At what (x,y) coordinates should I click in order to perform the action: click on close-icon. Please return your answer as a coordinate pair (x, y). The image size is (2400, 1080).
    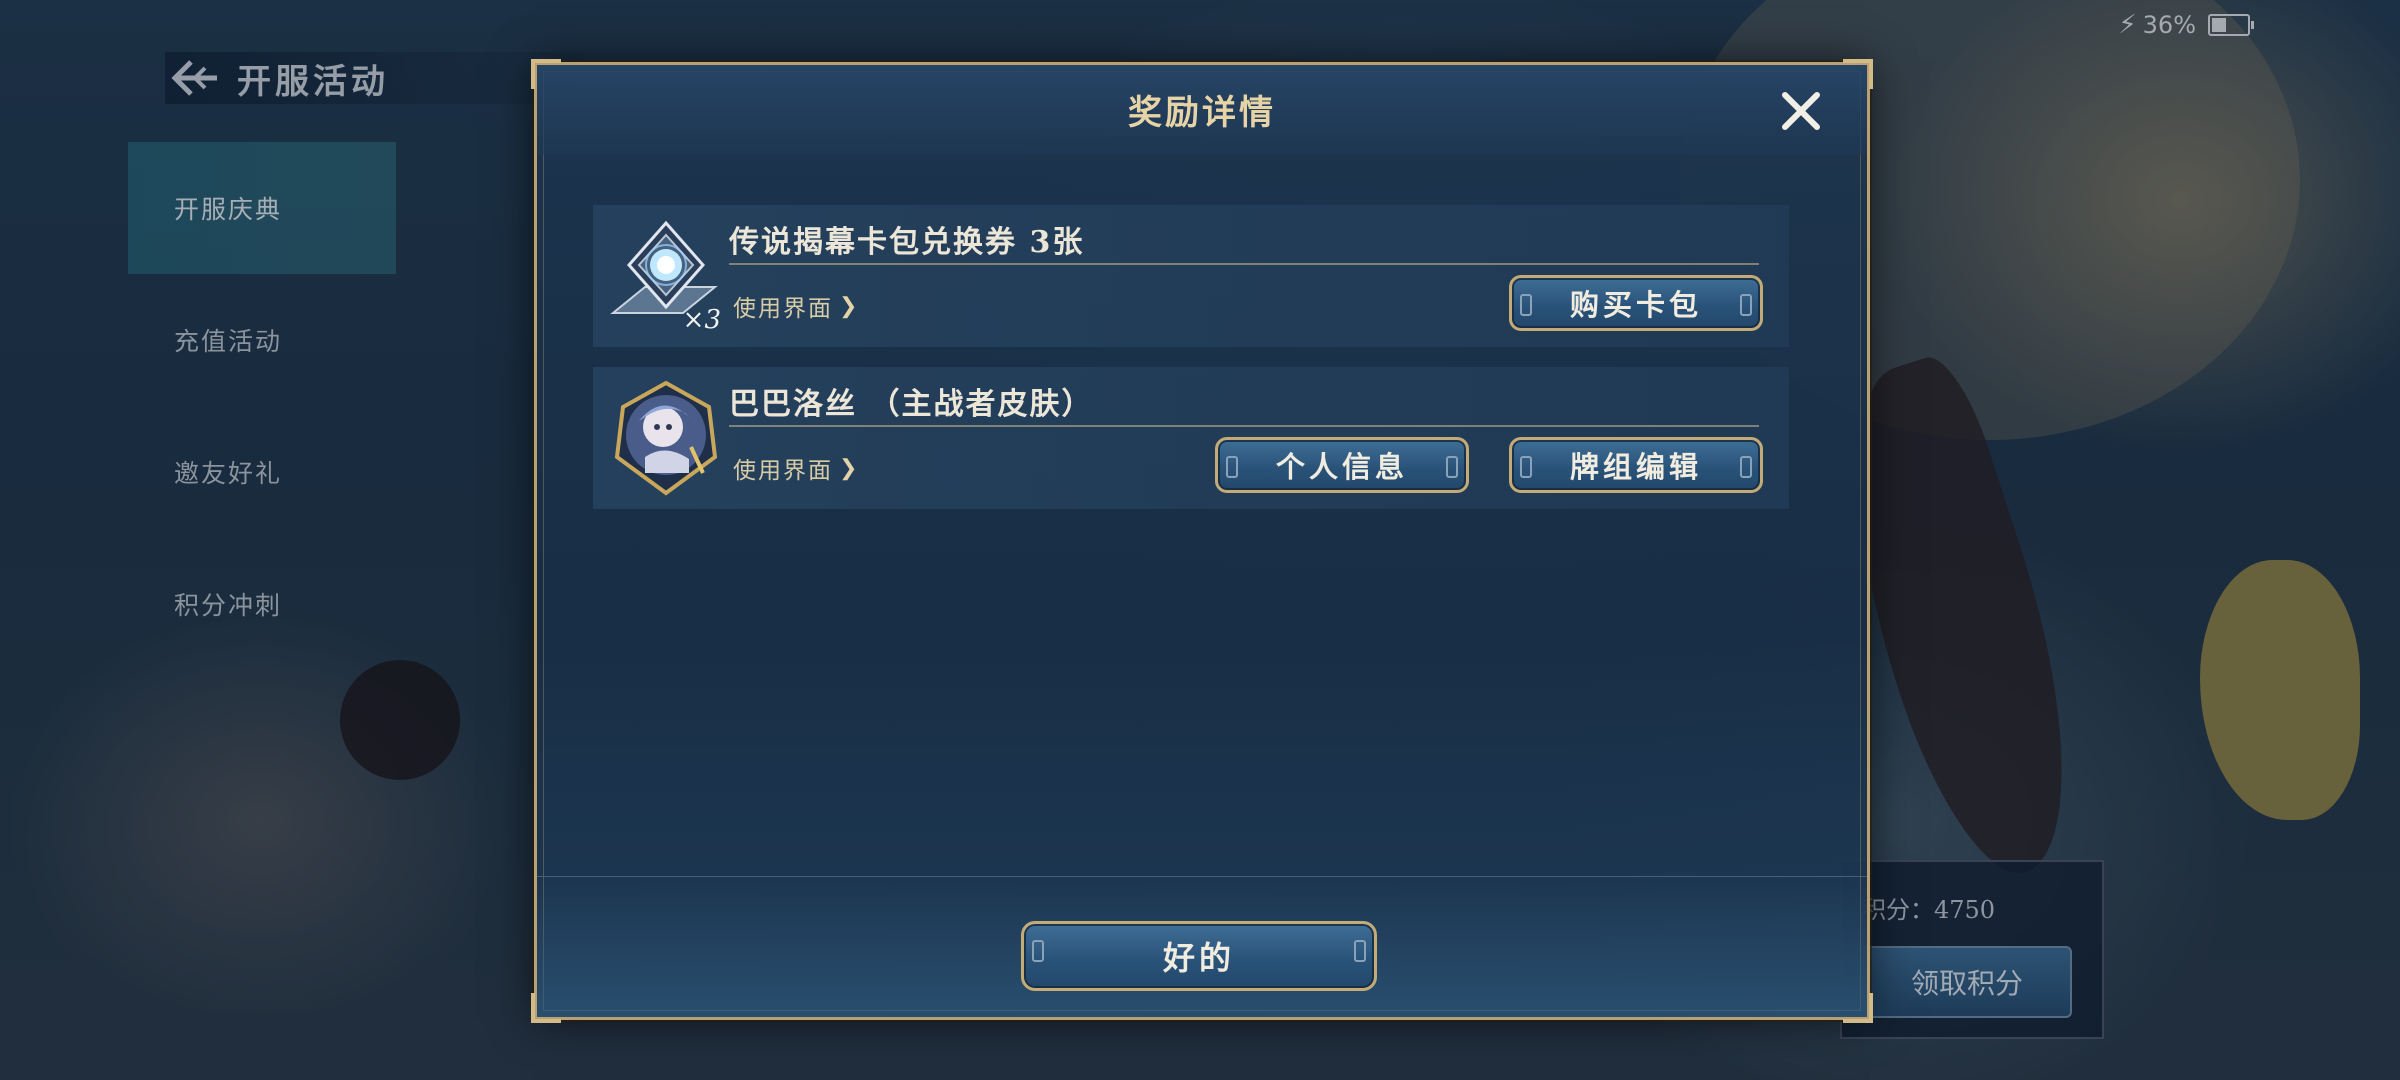
    Looking at the image, I should click on (1801, 111).